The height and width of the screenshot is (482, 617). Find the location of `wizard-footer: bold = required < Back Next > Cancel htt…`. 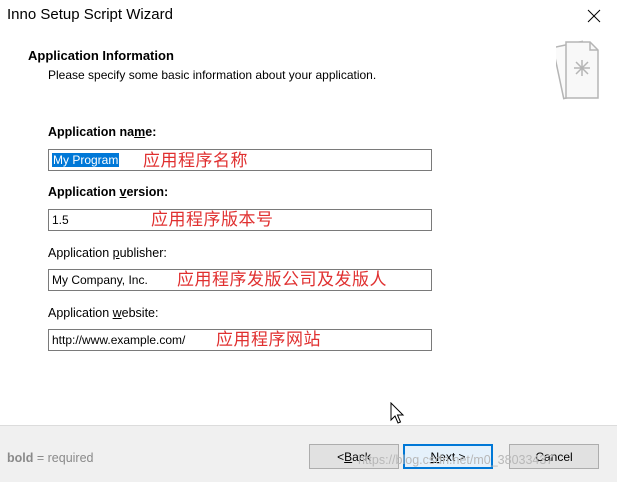

wizard-footer: bold = required < Back Next > Cancel htt… is located at coordinates (308, 453).